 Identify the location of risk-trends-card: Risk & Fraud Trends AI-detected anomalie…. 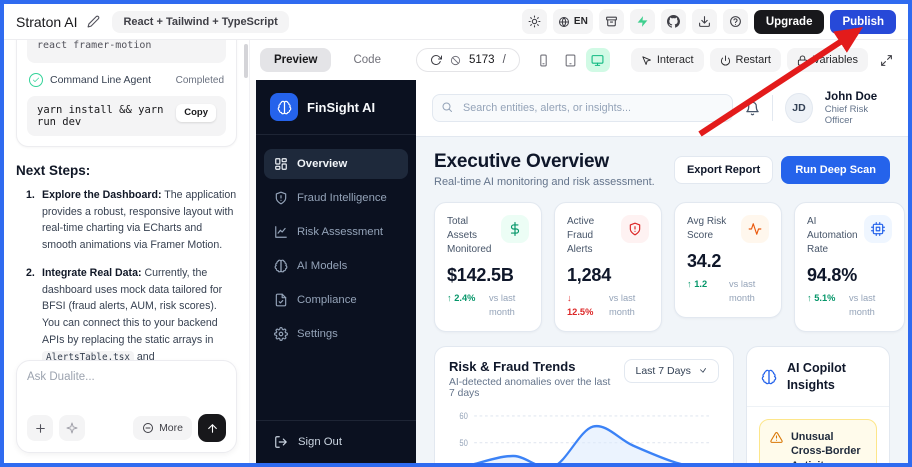
(584, 404).